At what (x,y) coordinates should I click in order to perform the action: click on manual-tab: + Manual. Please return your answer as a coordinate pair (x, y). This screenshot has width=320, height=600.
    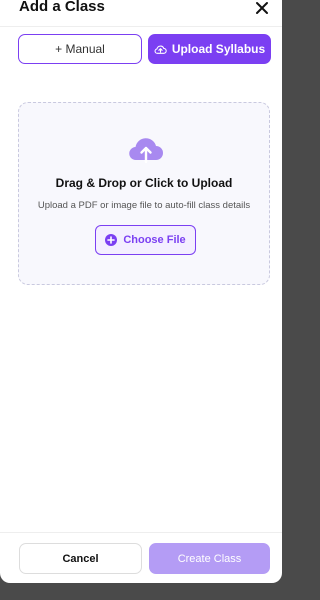
    Looking at the image, I should click on (80, 49).